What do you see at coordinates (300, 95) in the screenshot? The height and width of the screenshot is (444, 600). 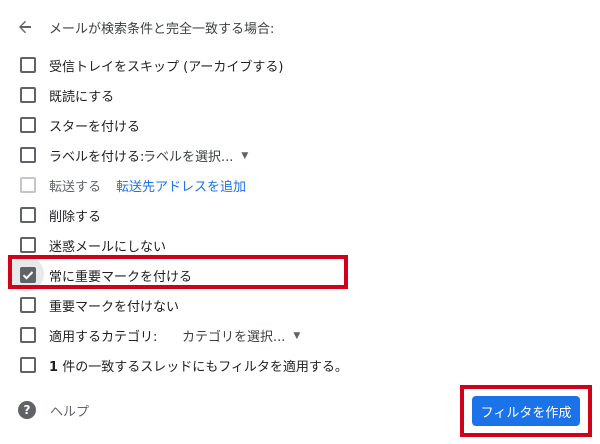 I see `option-mark-read: 既読にする` at bounding box center [300, 95].